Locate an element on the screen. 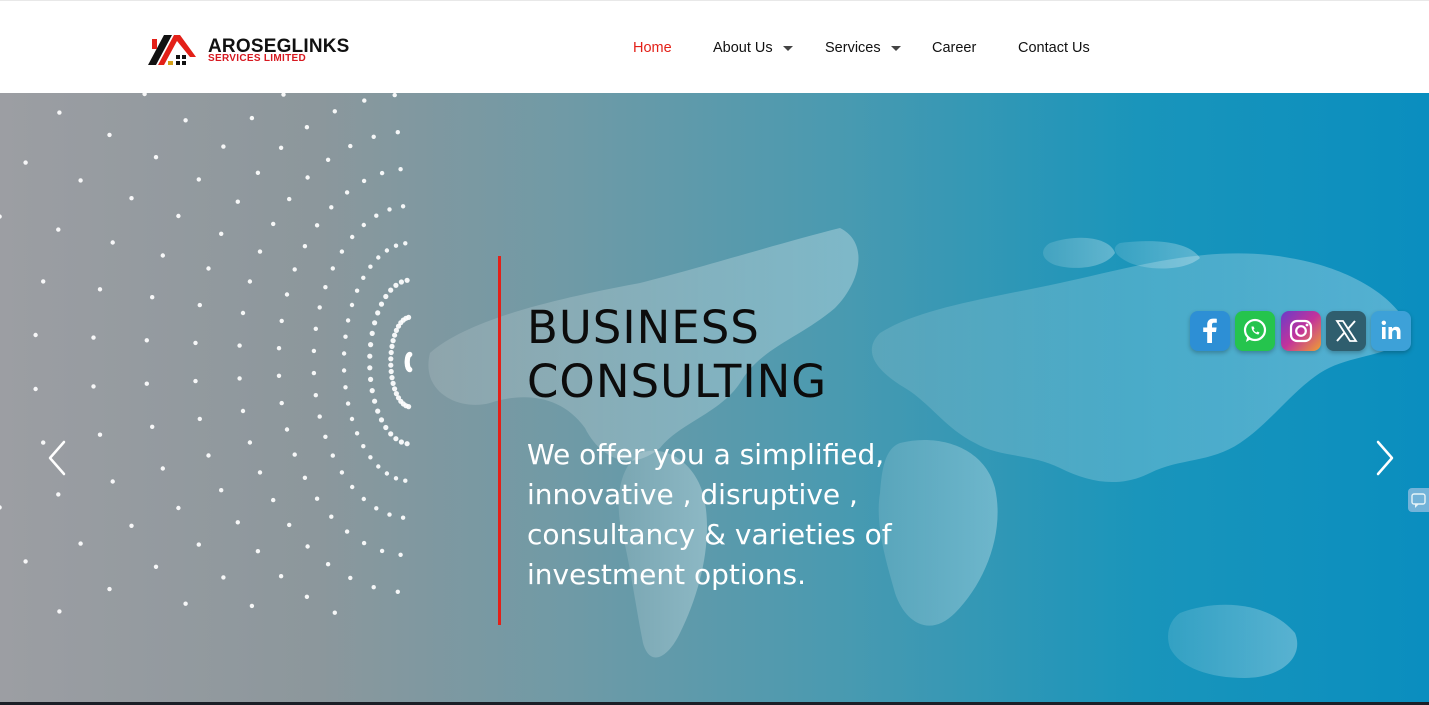  nav-services-label: Services is located at coordinates (853, 48).